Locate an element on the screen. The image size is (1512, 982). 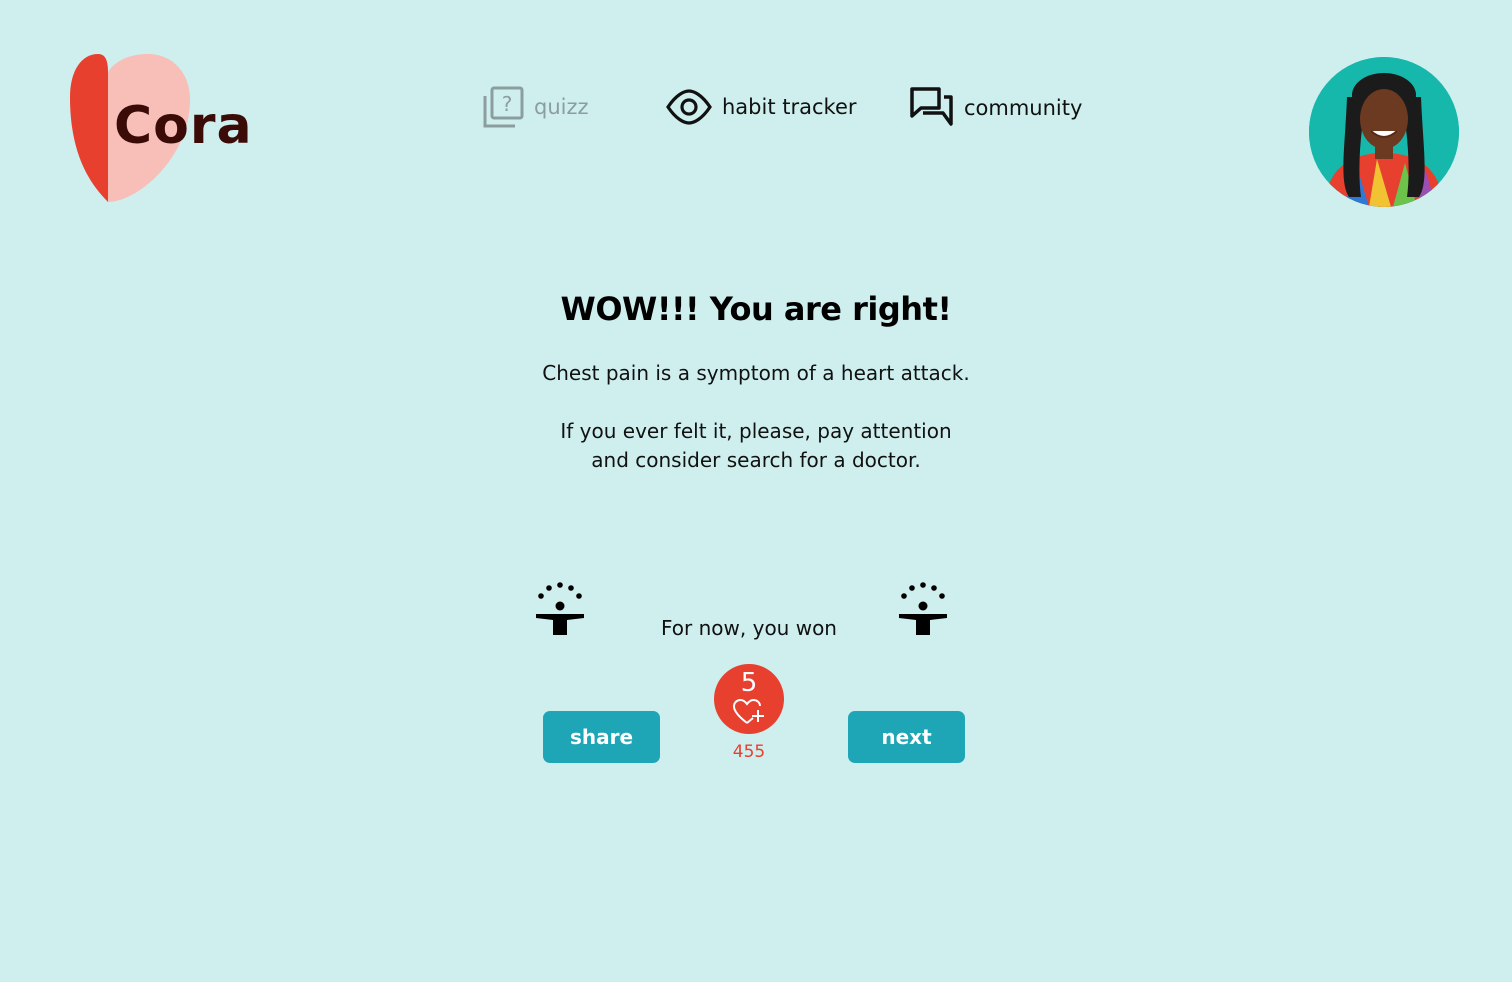
quiz-icon: ? is located at coordinates (503, 107).